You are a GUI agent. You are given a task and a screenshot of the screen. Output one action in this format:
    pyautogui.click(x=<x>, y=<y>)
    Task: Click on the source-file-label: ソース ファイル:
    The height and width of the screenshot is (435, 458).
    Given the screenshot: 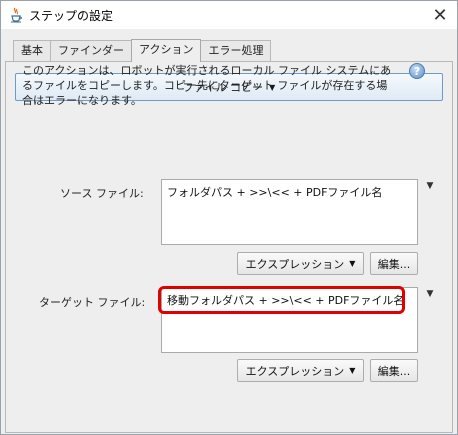 What is the action you would take?
    pyautogui.click(x=102, y=193)
    